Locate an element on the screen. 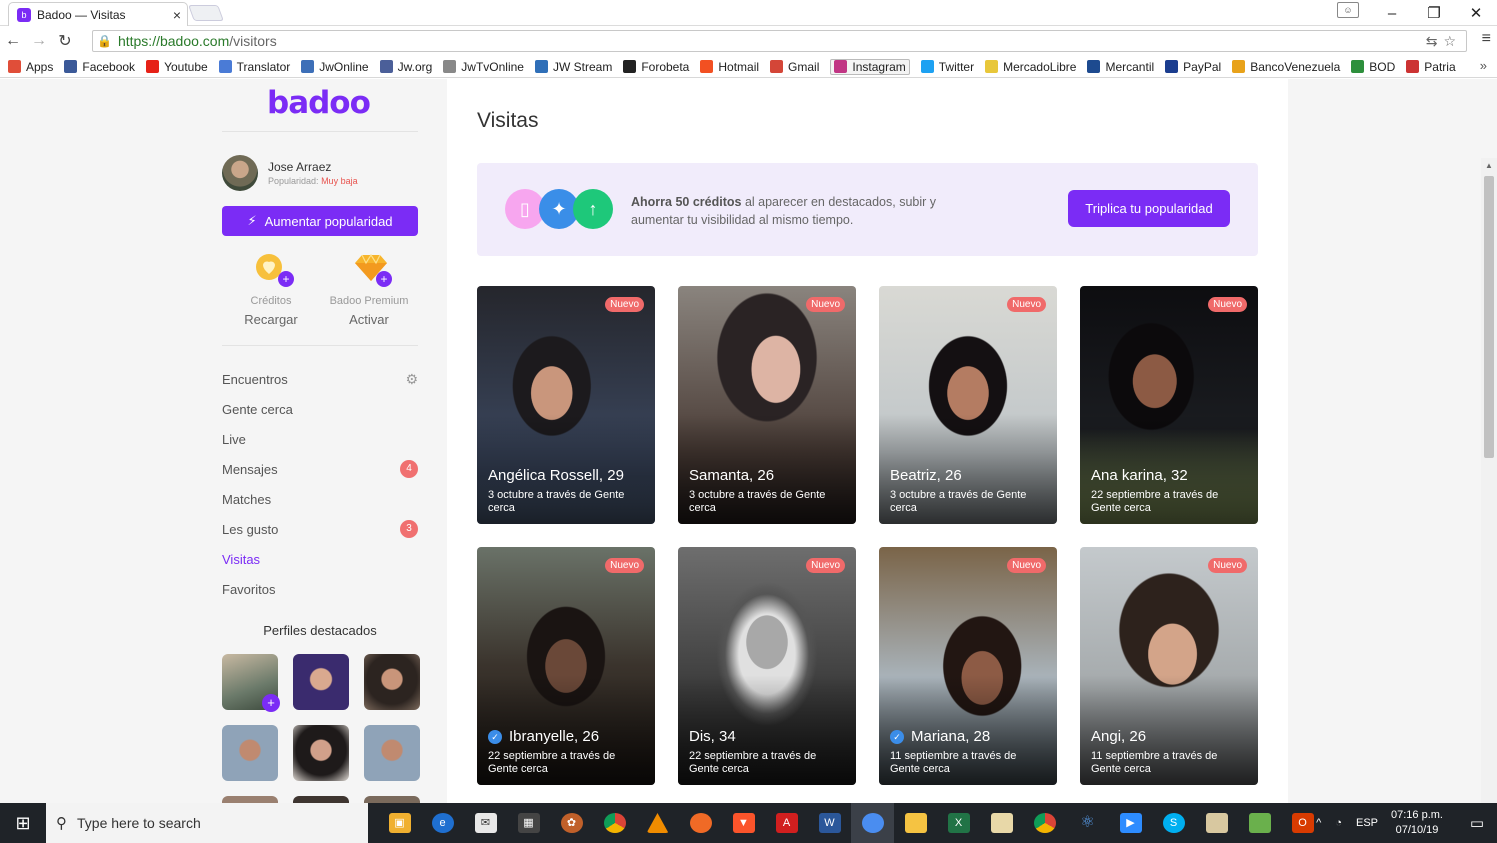  forward-icon: → is located at coordinates (39, 41).